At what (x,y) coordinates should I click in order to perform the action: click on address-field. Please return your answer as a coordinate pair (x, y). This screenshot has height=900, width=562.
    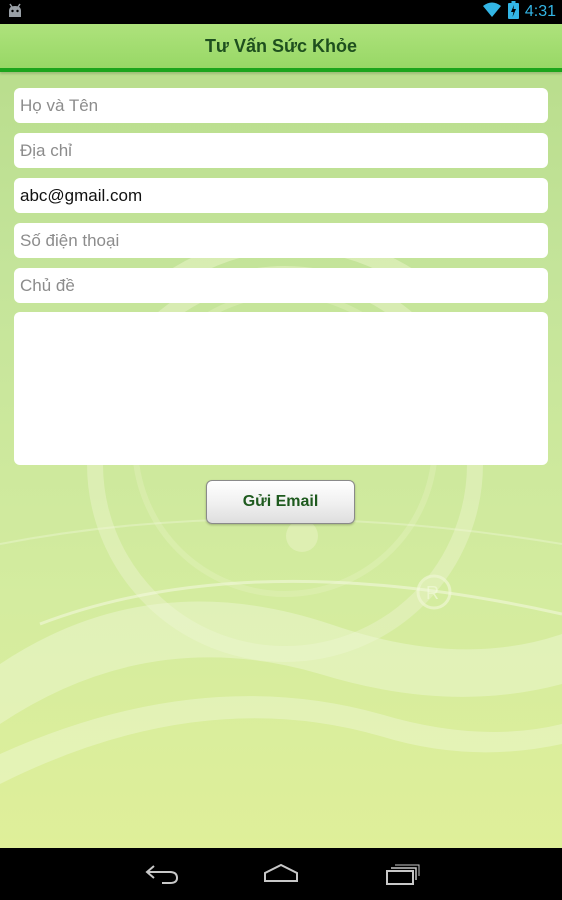
    Looking at the image, I should click on (281, 150).